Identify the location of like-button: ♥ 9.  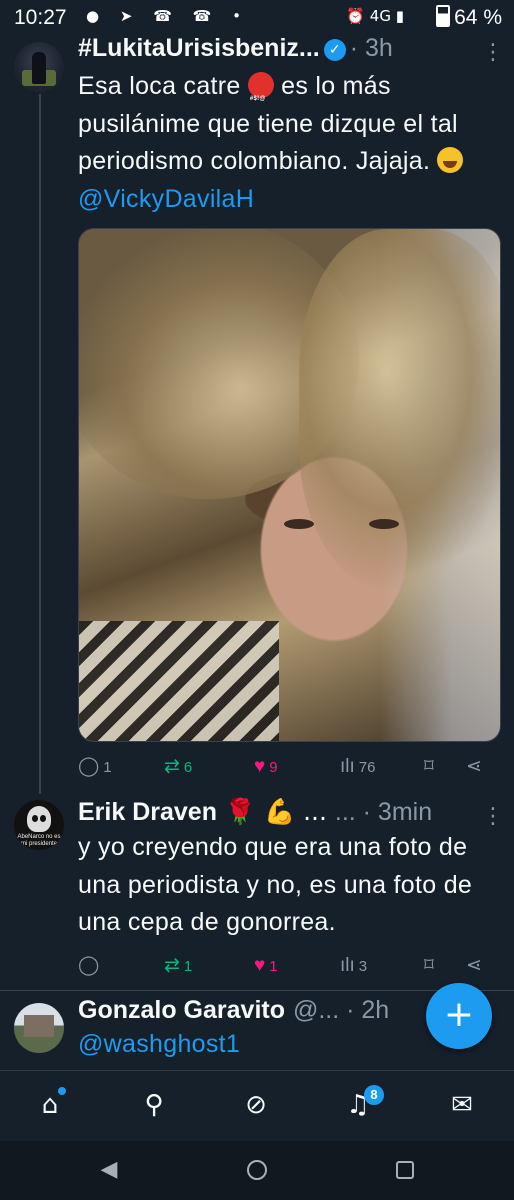
(266, 767).